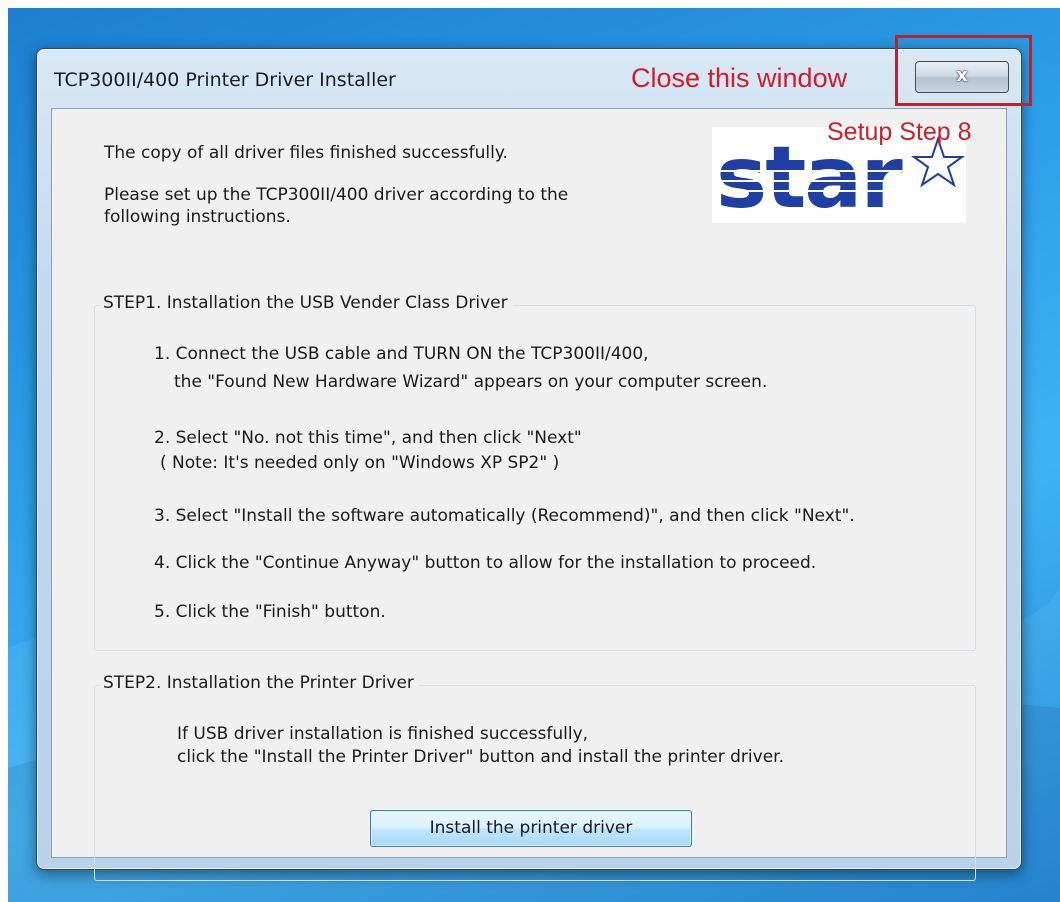 Image resolution: width=1060 pixels, height=902 pixels. I want to click on install-printer-driver-button: Install the printer driver, so click(531, 828).